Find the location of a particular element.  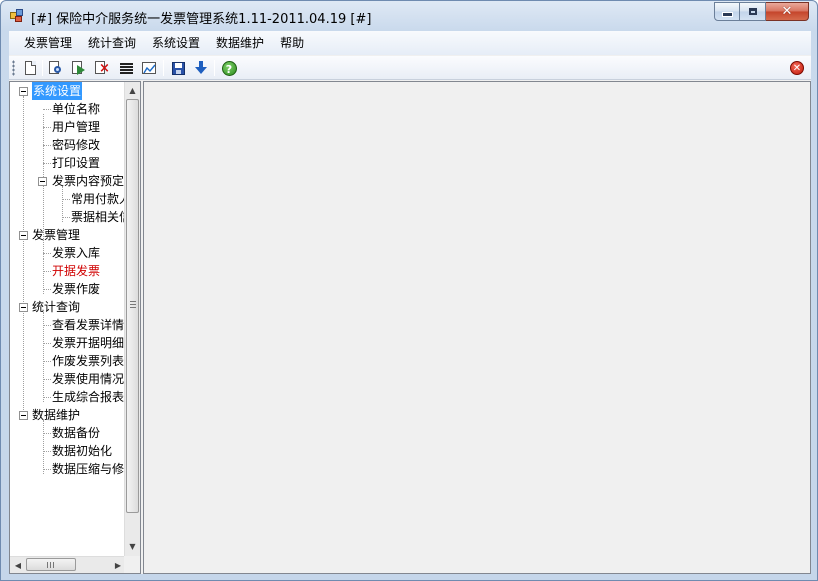

menu-bar: 发票管理 统计查询 系统设置 数据维护 帮助 is located at coordinates (410, 43).